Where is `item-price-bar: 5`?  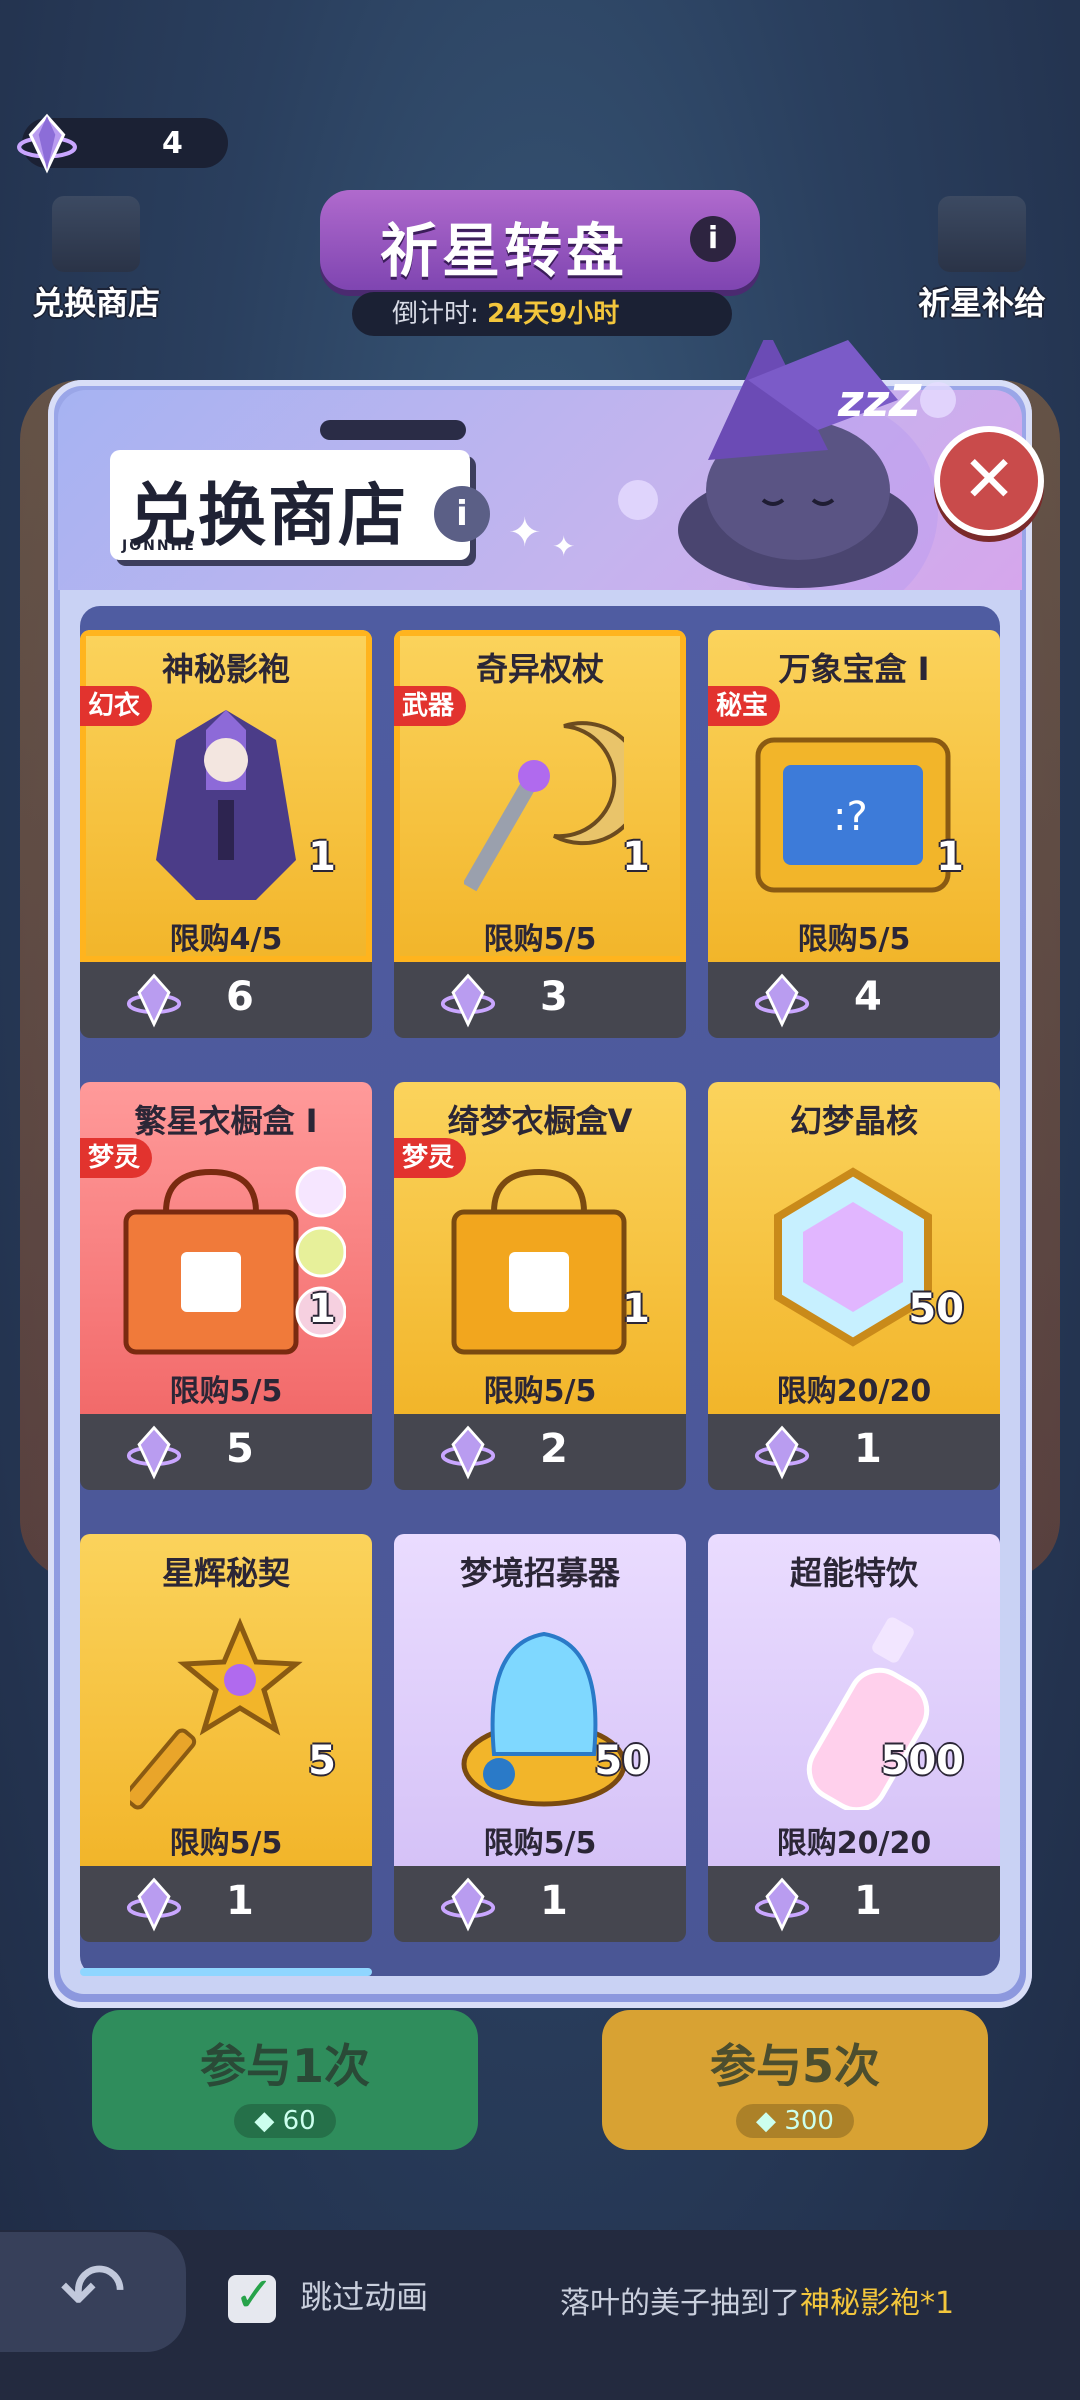
item-price-bar: 5 is located at coordinates (226, 1452).